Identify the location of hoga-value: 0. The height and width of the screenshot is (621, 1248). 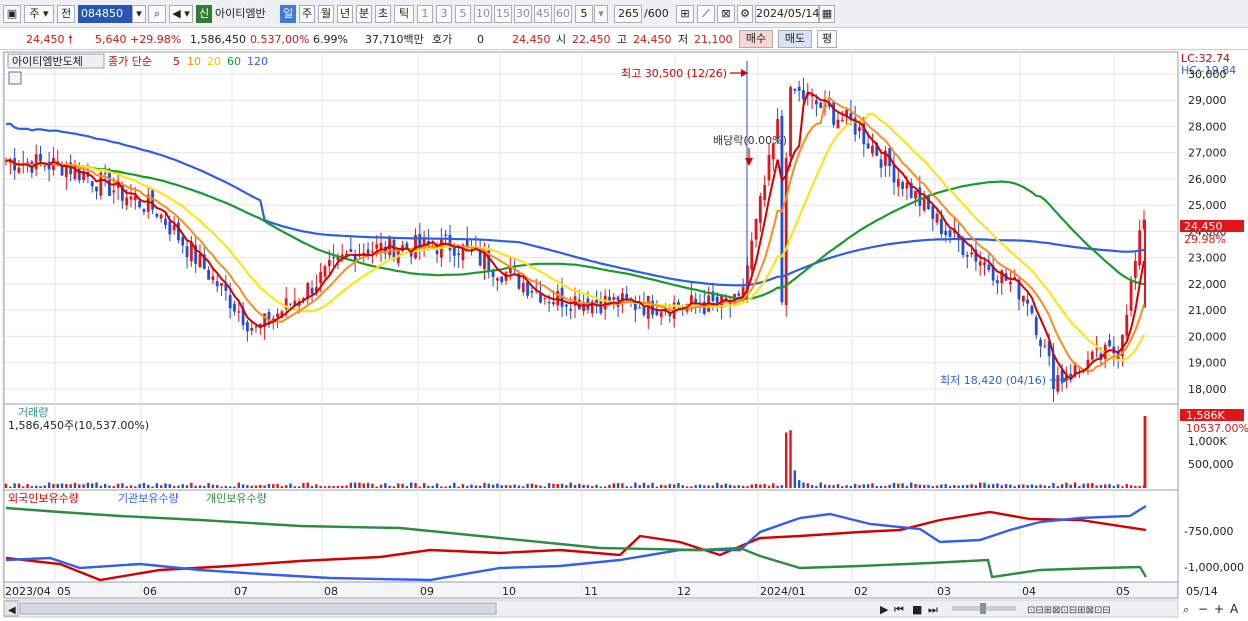
(480, 39).